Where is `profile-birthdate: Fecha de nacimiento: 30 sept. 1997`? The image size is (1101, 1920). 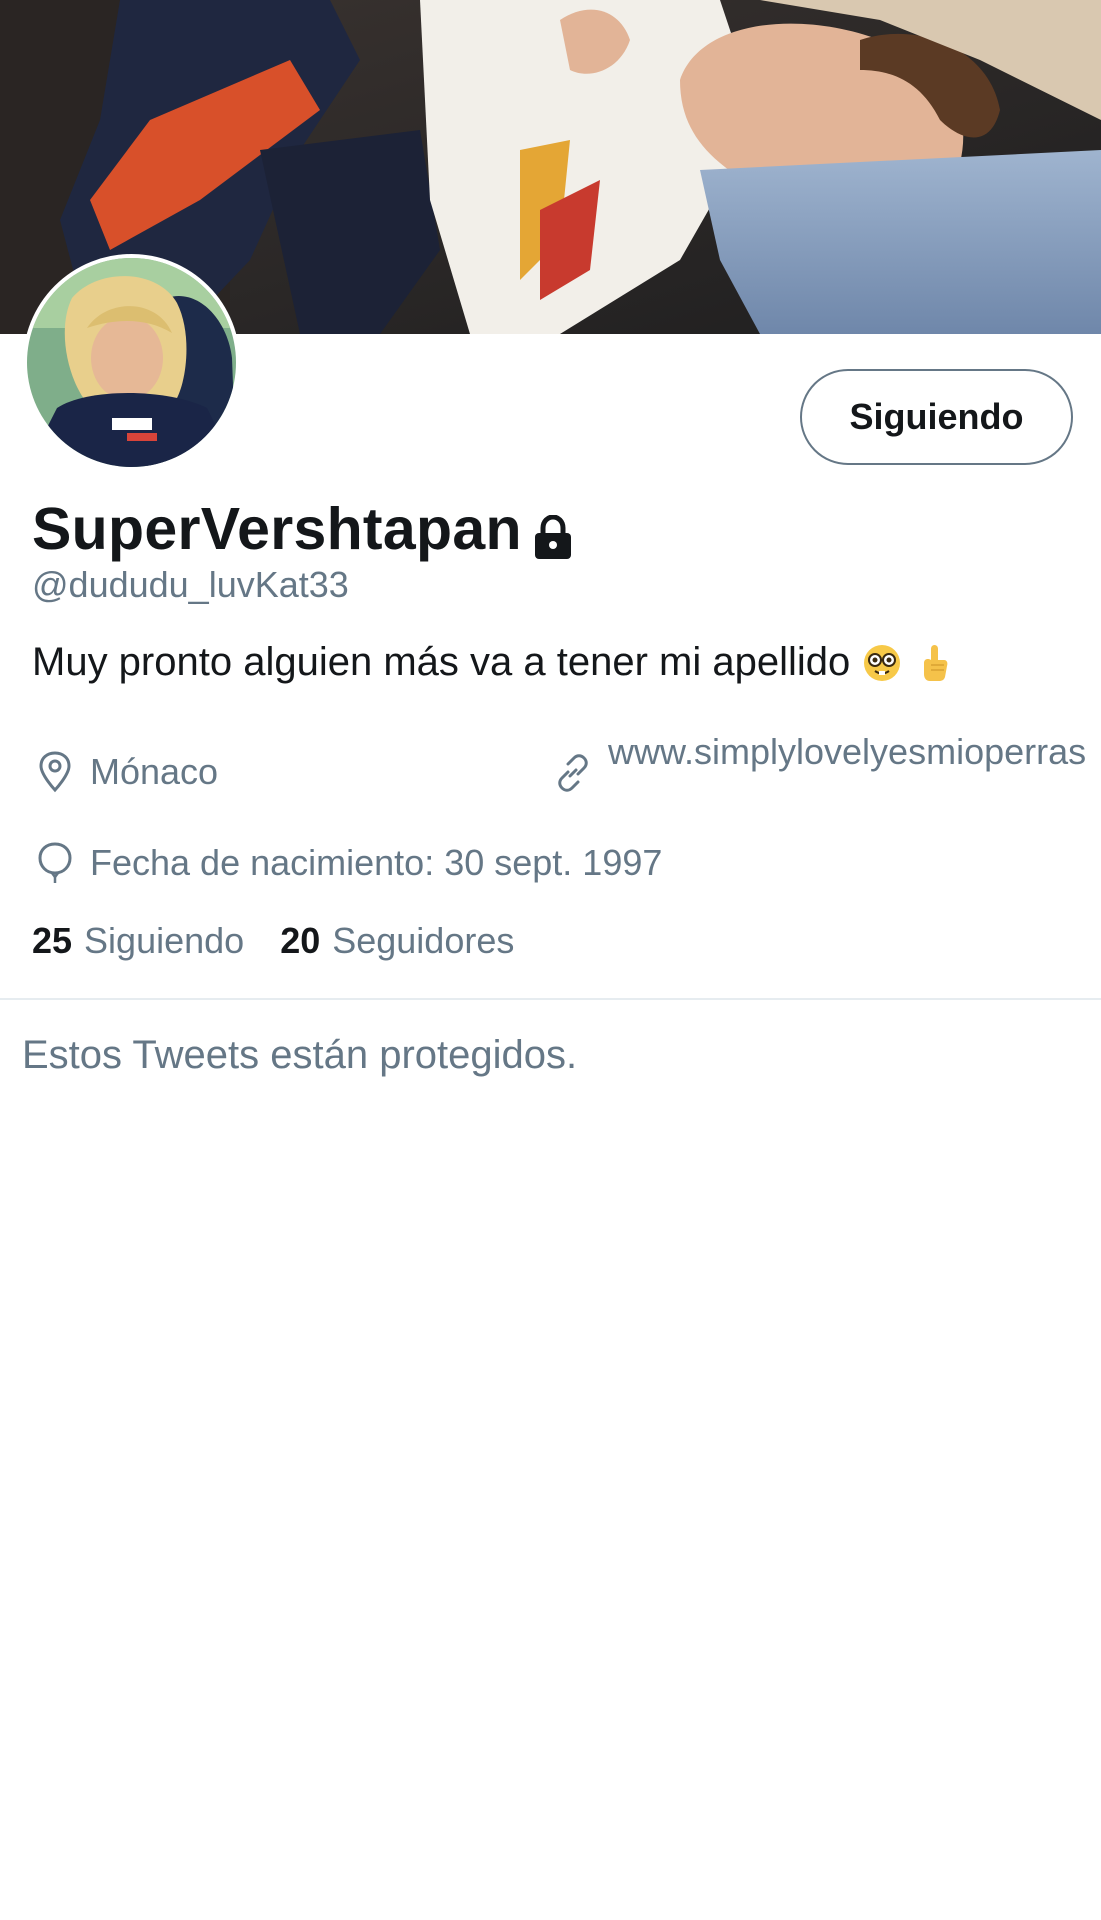 profile-birthdate: Fecha de nacimiento: 30 sept. 1997 is located at coordinates (348, 863).